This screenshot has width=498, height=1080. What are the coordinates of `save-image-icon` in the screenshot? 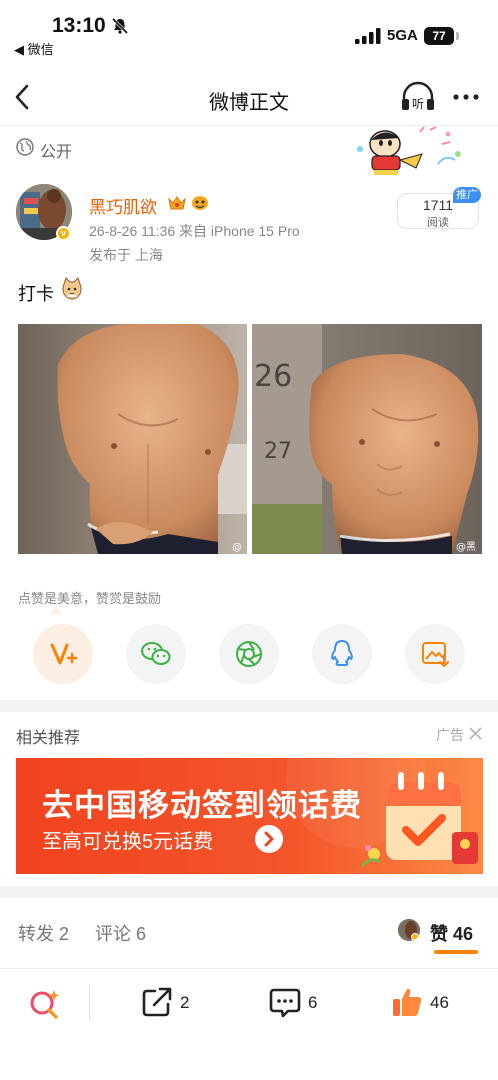 It's located at (435, 654).